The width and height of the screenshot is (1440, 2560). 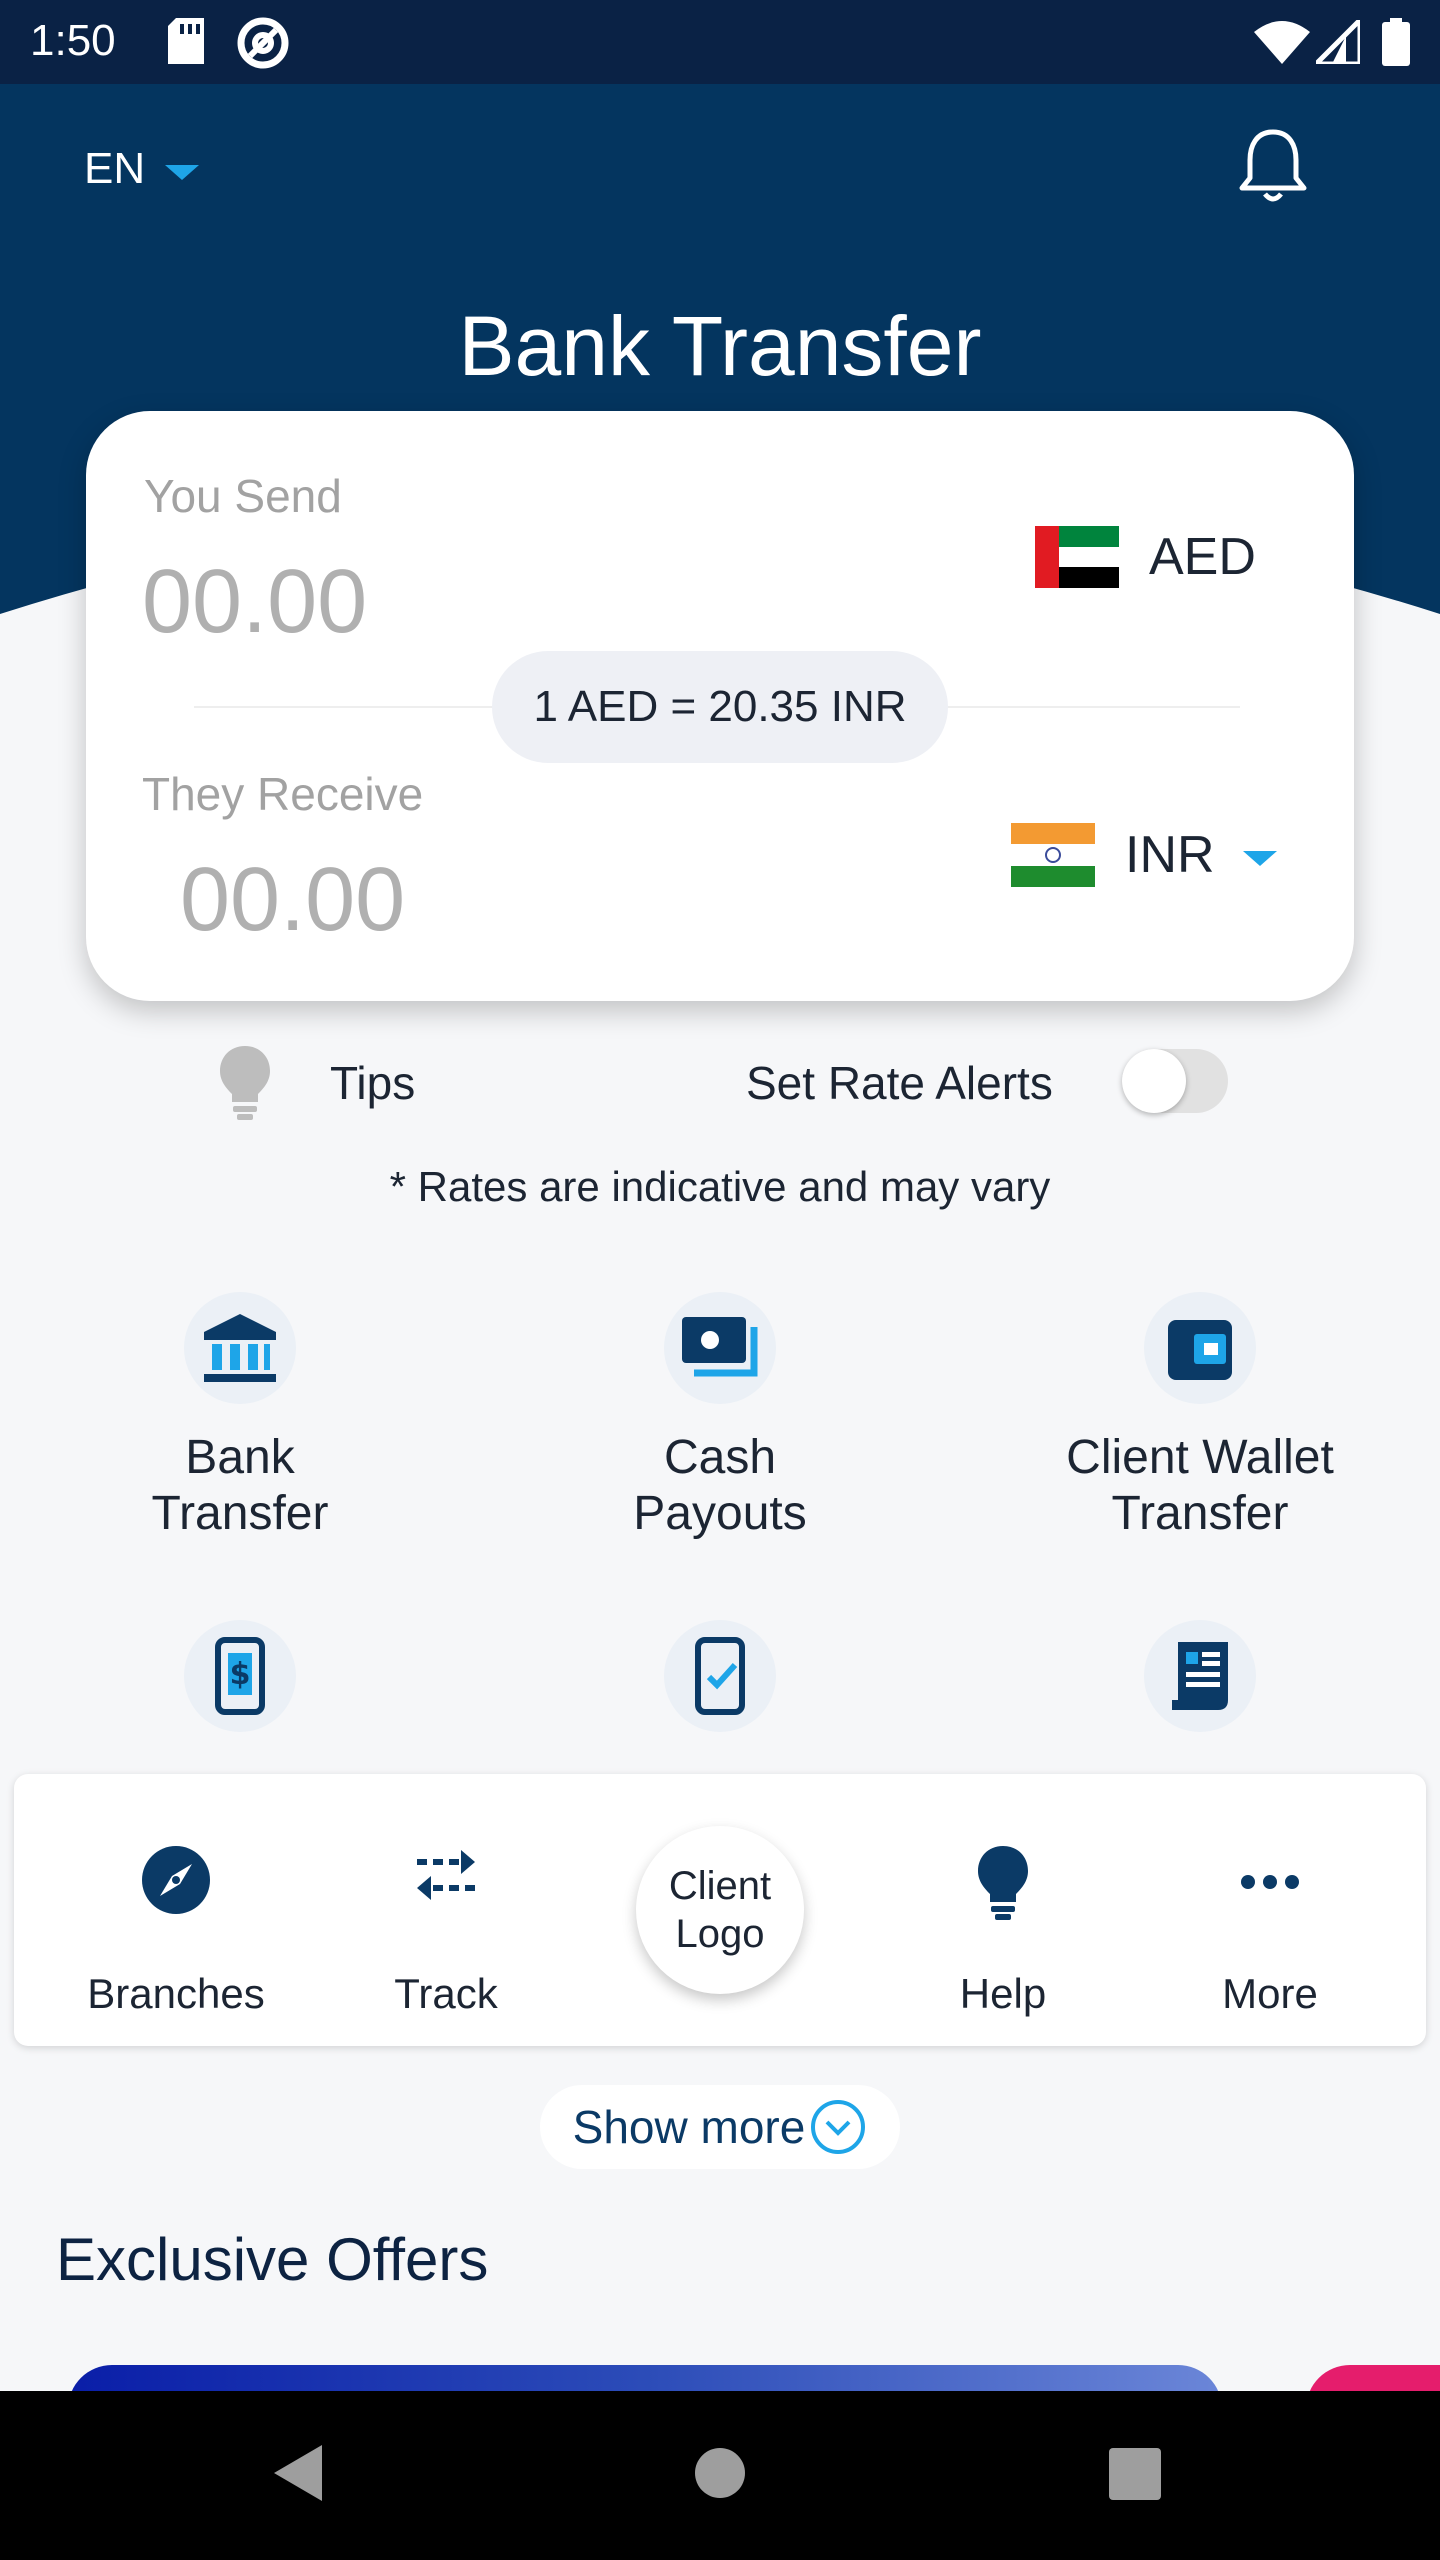 I want to click on service-mobile-topup: $, so click(x=240, y=1676).